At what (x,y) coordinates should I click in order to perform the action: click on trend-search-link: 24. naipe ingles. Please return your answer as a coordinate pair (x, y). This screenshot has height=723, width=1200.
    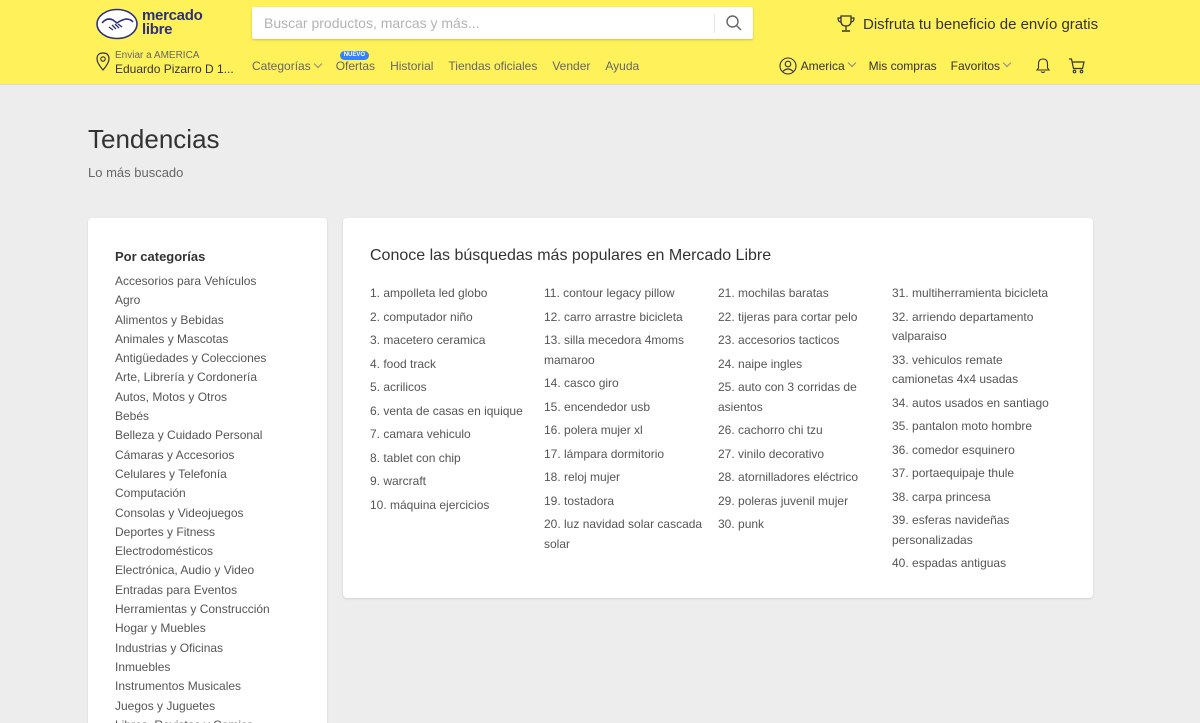
    Looking at the image, I should click on (798, 365).